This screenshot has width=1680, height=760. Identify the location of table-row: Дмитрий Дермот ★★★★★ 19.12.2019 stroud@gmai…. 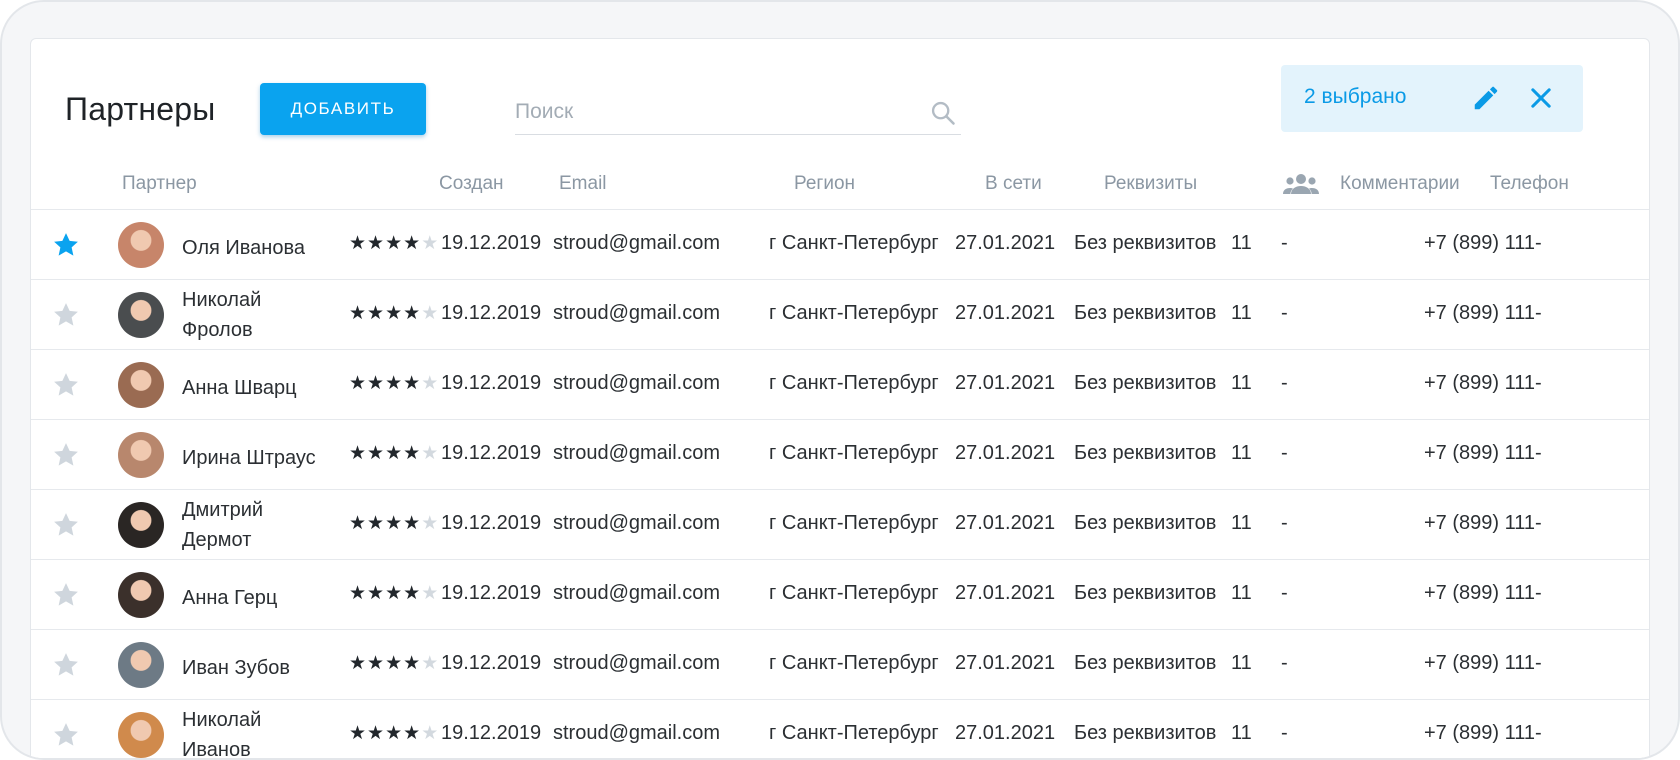
(840, 524).